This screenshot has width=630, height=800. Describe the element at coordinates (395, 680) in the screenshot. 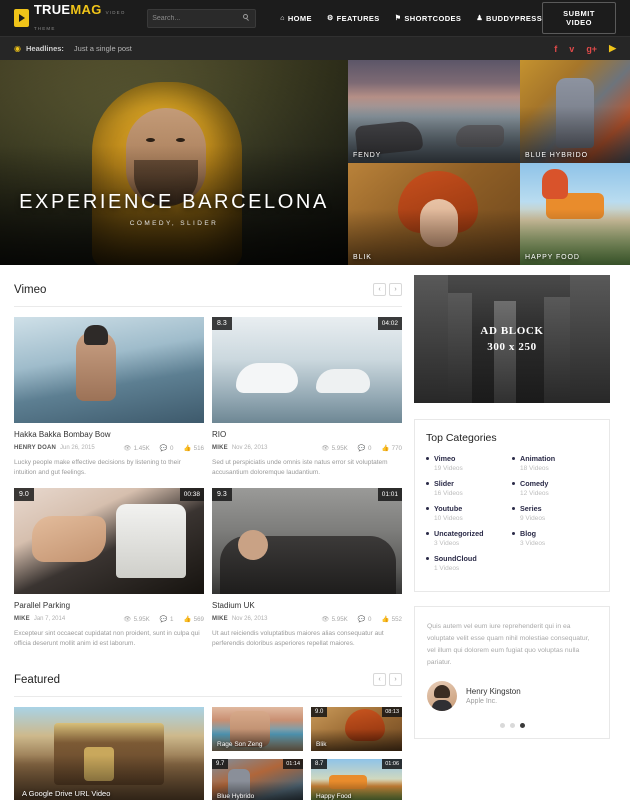

I see `featured-next-button: ›` at that location.